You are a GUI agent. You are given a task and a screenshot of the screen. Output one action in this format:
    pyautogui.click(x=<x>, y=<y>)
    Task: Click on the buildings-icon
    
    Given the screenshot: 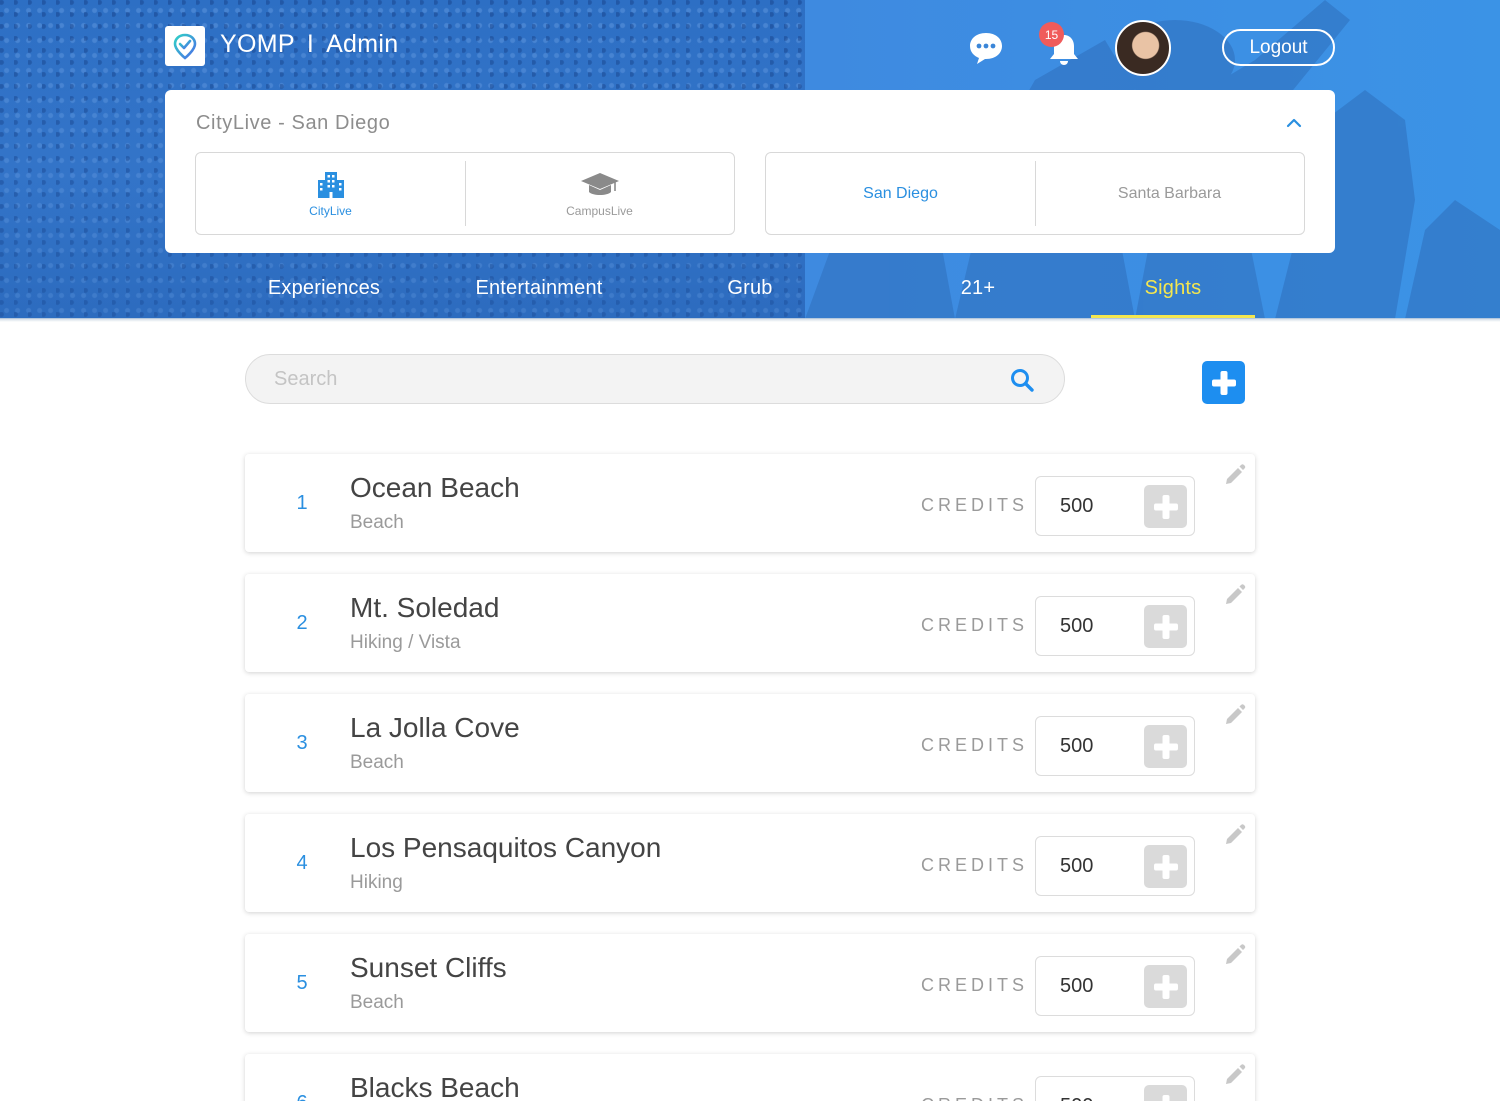 What is the action you would take?
    pyautogui.click(x=330, y=184)
    